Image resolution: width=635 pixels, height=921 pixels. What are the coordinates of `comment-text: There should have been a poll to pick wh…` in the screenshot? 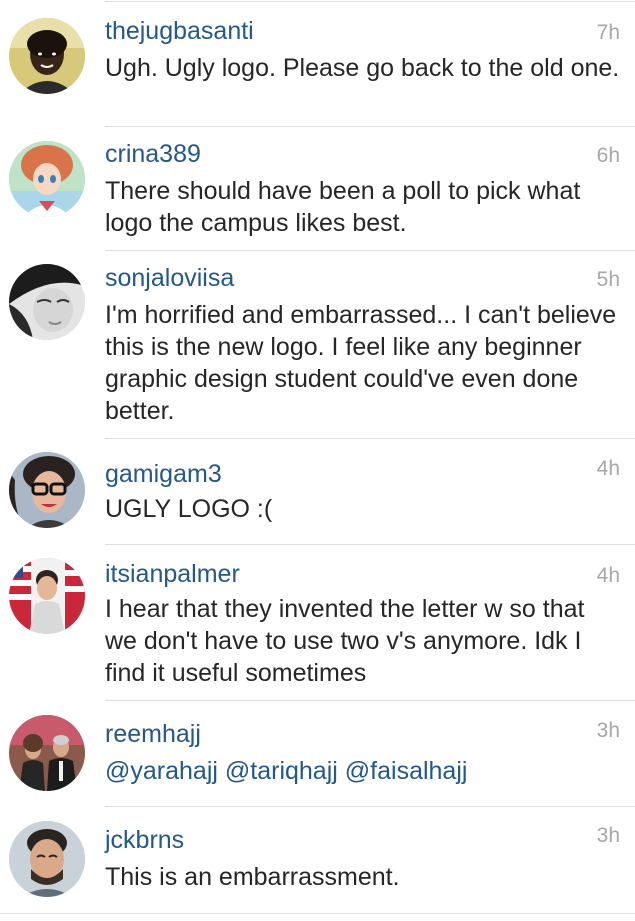 It's located at (343, 207).